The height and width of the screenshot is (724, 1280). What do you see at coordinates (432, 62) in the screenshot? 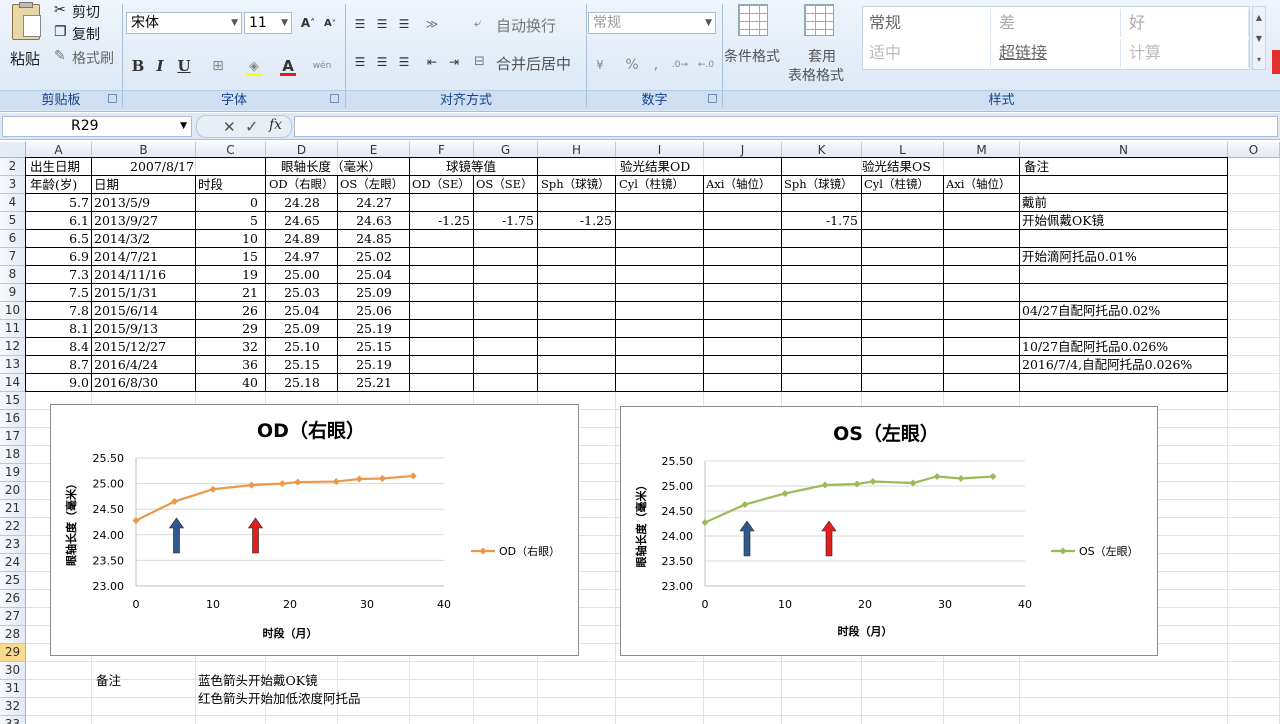
I see `decrease-indent-icon: ⇤` at bounding box center [432, 62].